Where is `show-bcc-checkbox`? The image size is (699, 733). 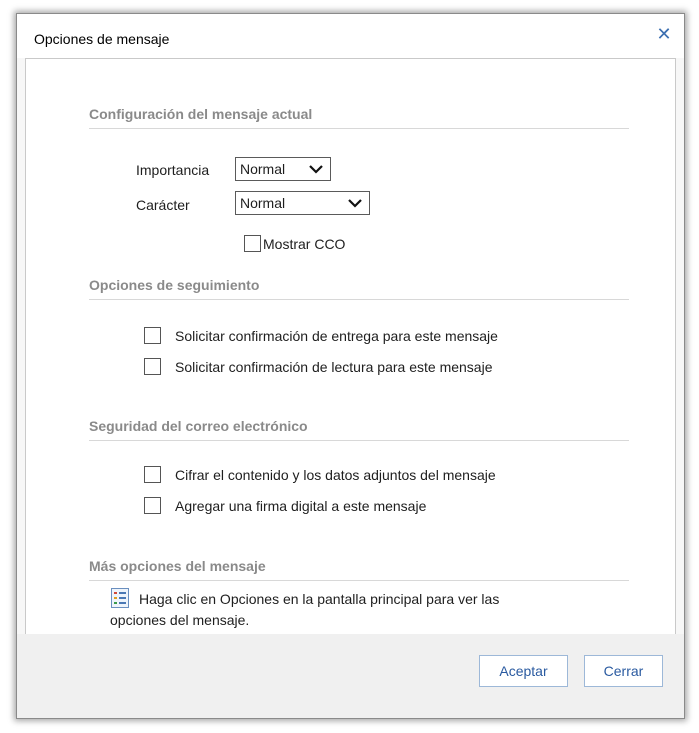 show-bcc-checkbox is located at coordinates (252, 243).